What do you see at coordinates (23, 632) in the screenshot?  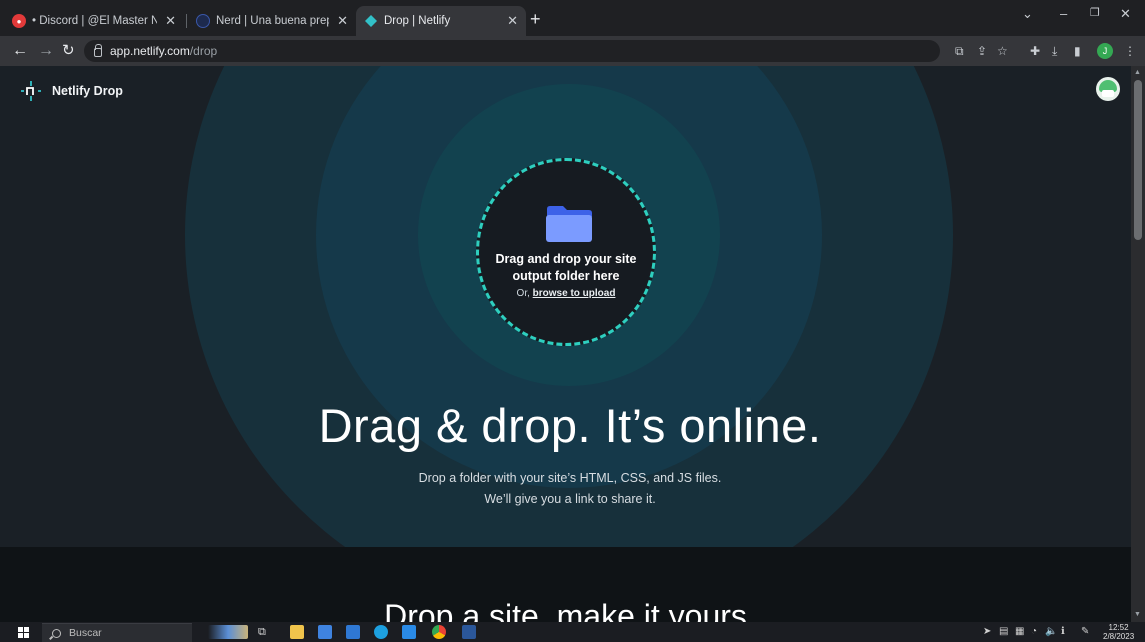 I see `windows-start-icon` at bounding box center [23, 632].